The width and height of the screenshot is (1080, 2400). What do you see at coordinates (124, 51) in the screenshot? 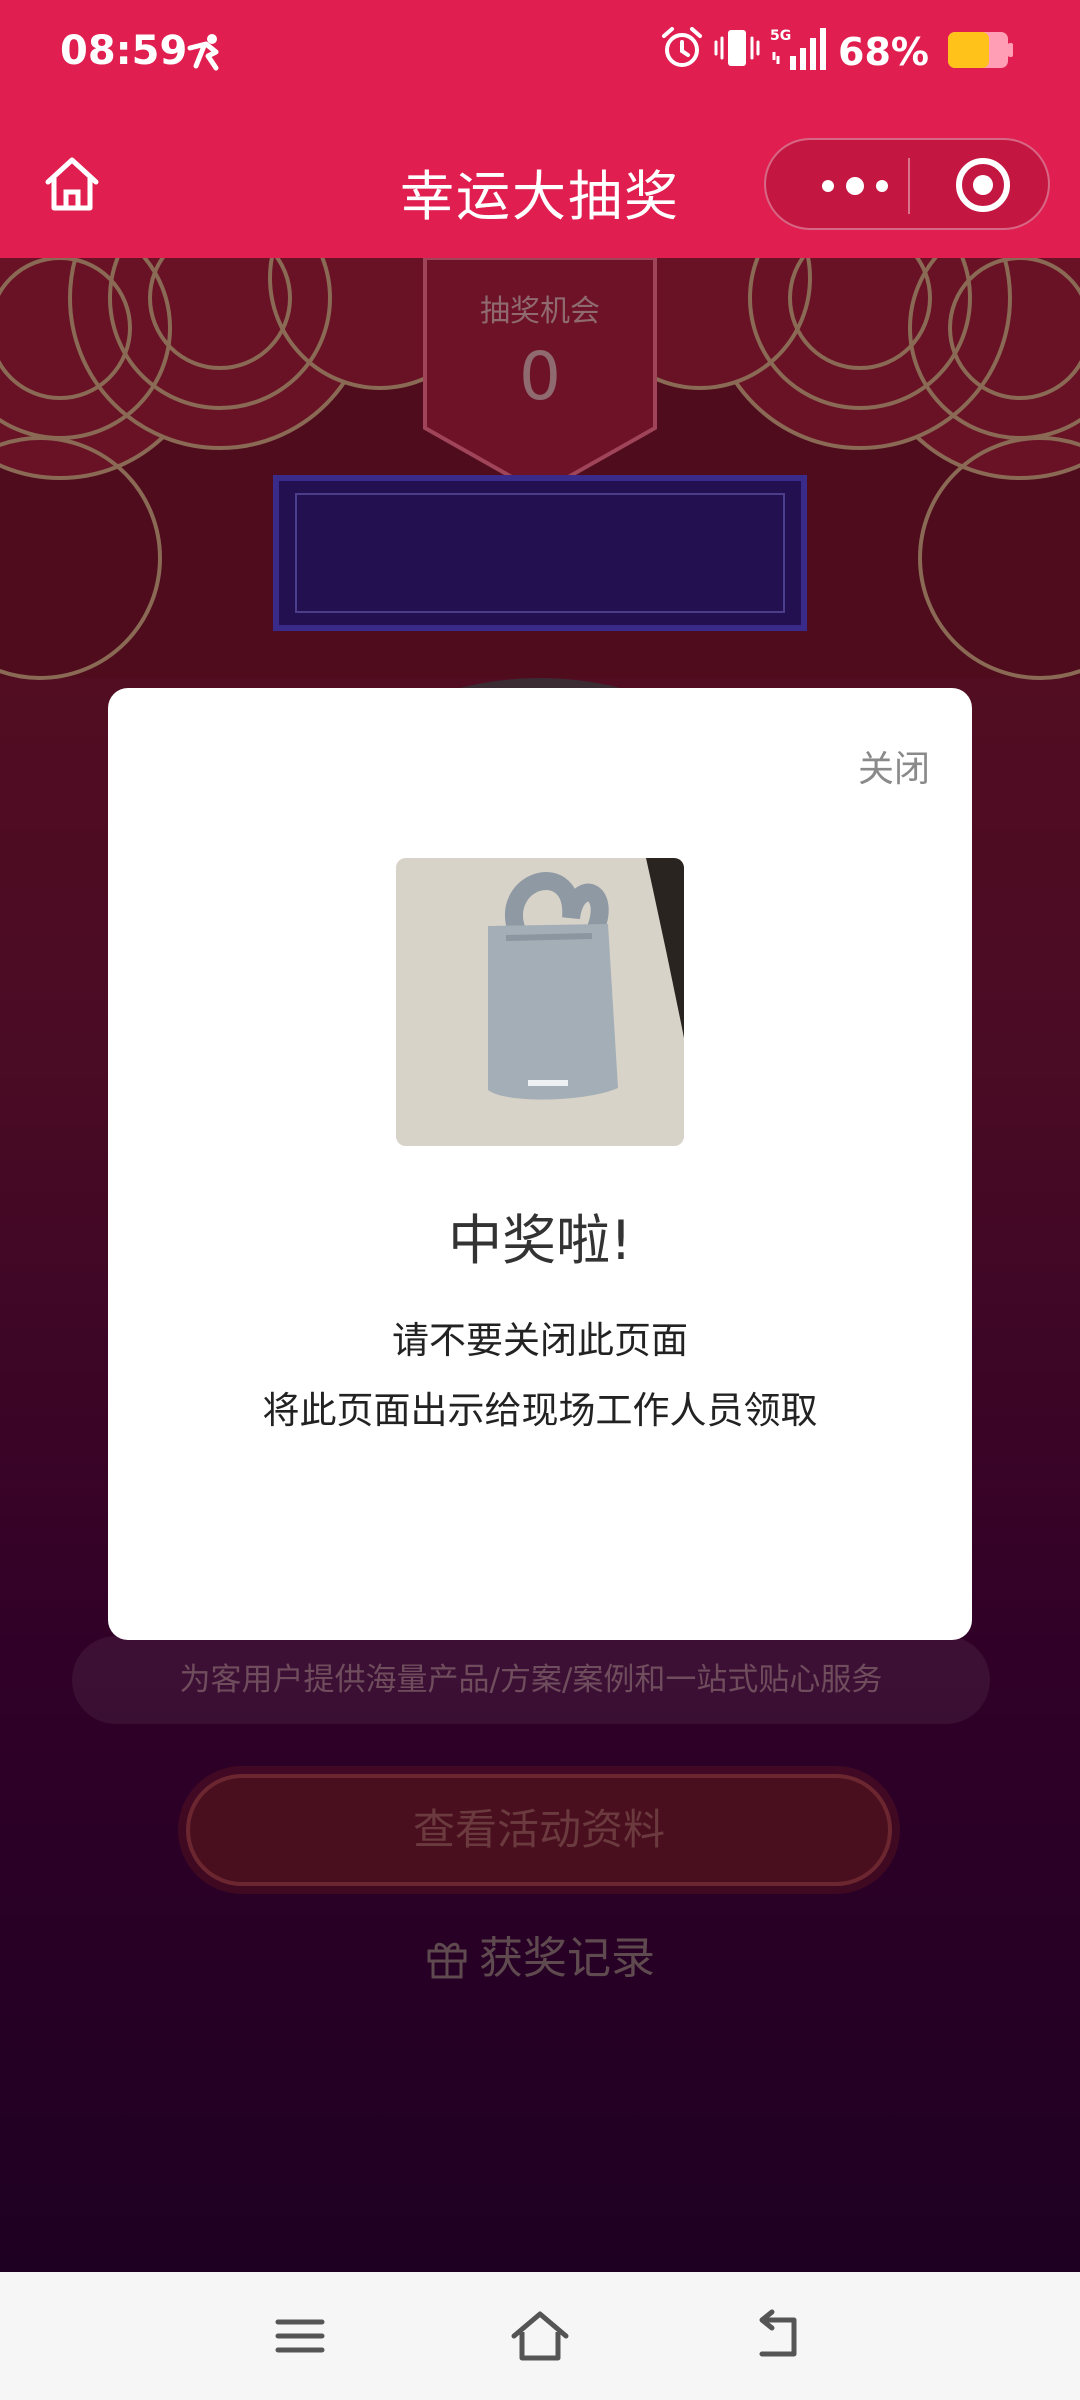
I see `status-time: 08:59` at bounding box center [124, 51].